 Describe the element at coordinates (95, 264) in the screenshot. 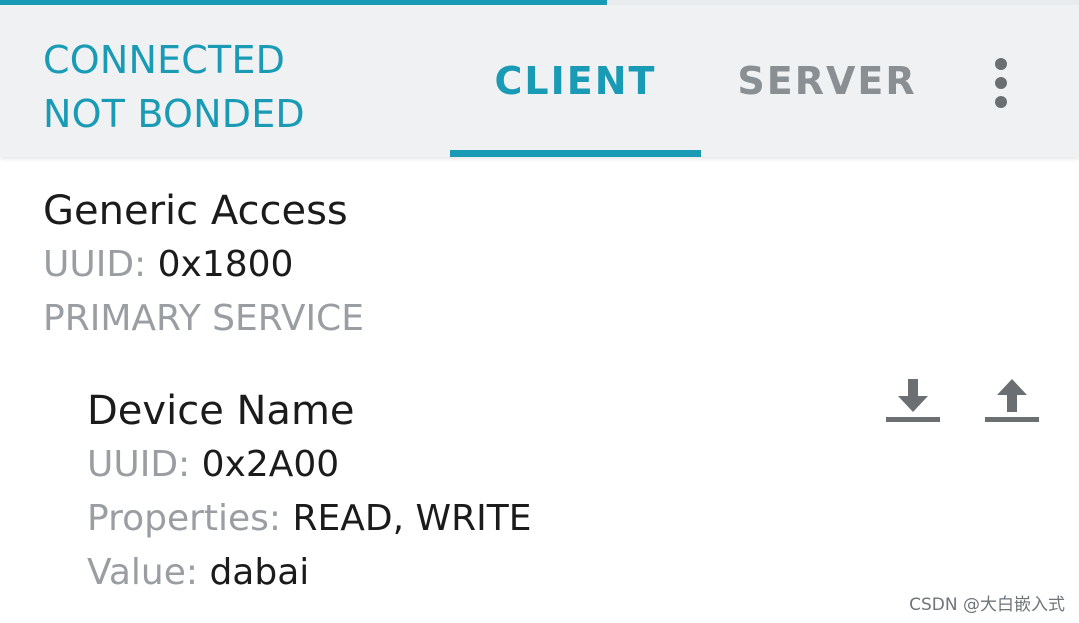

I see `service-uuid-label: UUID:` at that location.